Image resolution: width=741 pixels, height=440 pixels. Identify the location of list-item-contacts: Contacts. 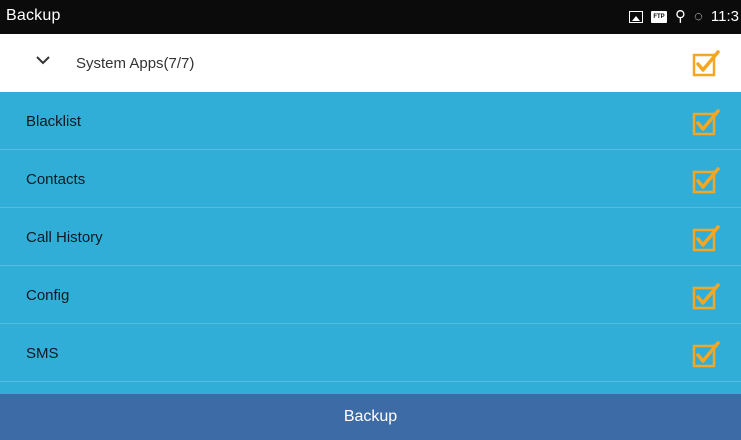
(370, 179).